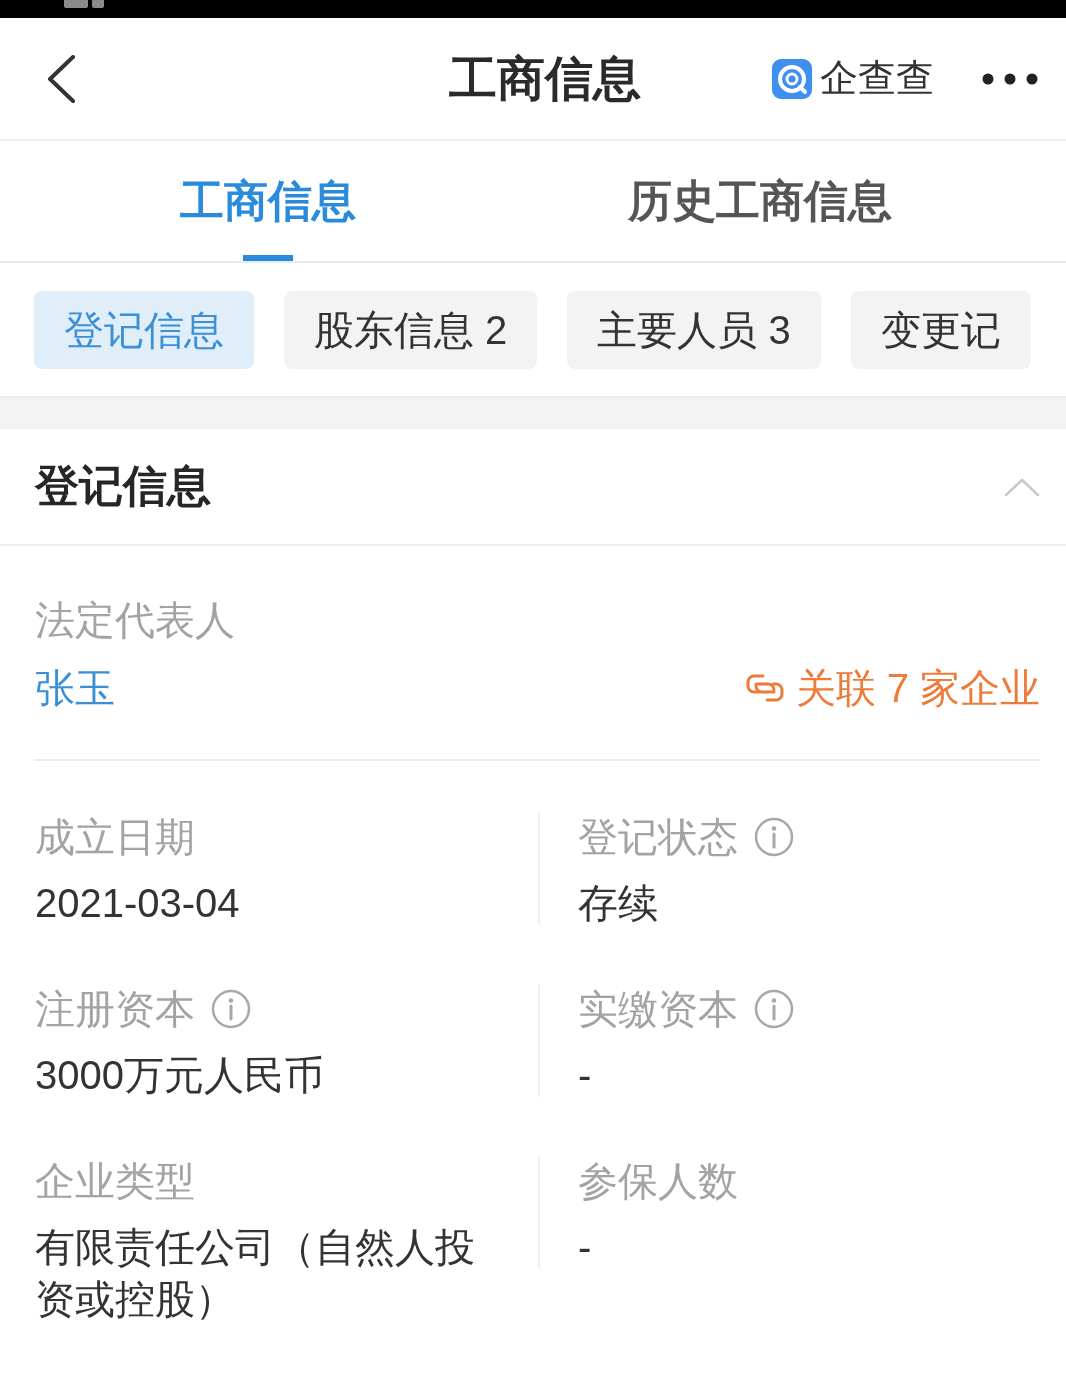 The height and width of the screenshot is (1380, 1066). What do you see at coordinates (764, 688) in the screenshot?
I see `link-icon` at bounding box center [764, 688].